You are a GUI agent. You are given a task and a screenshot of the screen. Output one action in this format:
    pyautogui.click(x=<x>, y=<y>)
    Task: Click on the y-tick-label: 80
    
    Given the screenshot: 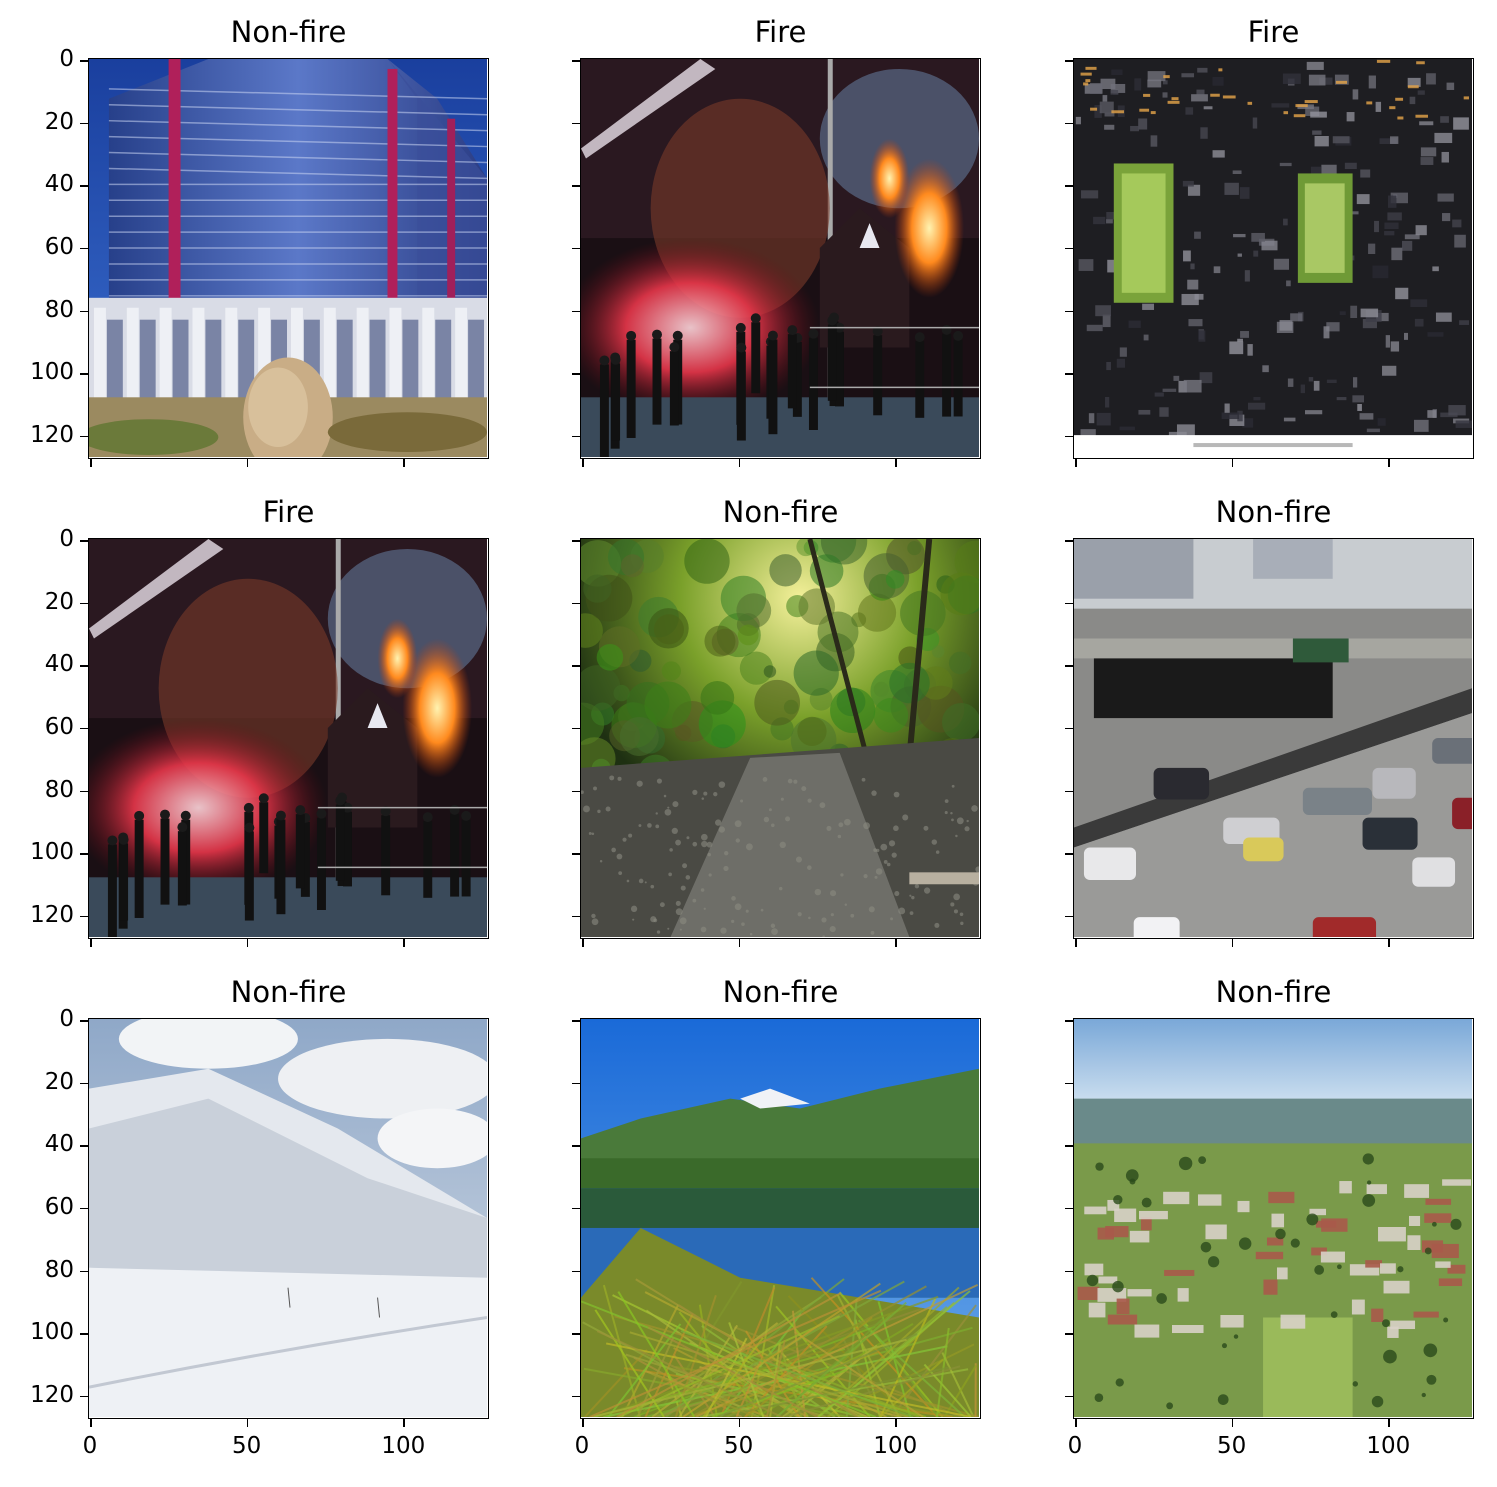 What is the action you would take?
    pyautogui.click(x=59, y=1269)
    